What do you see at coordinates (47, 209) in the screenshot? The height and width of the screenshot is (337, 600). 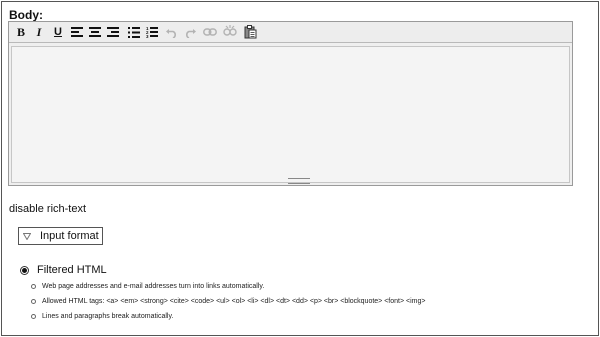 I see `disable-rich-text-link: disable rich-text` at bounding box center [47, 209].